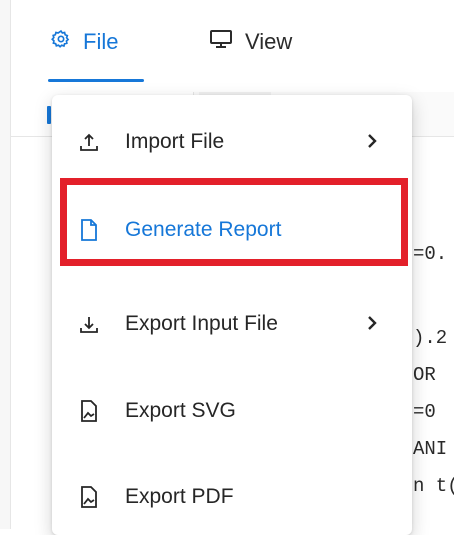  Describe the element at coordinates (175, 141) in the screenshot. I see `menu-item-label: Import File` at that location.